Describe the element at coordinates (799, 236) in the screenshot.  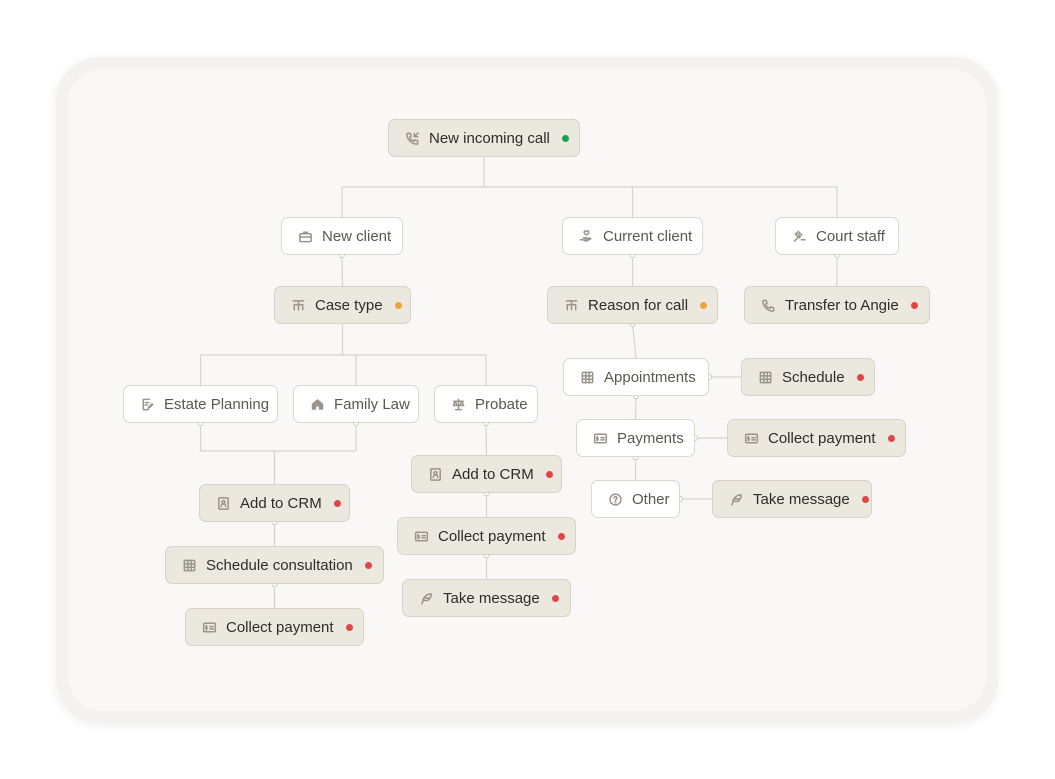
I see `gavel-icon` at that location.